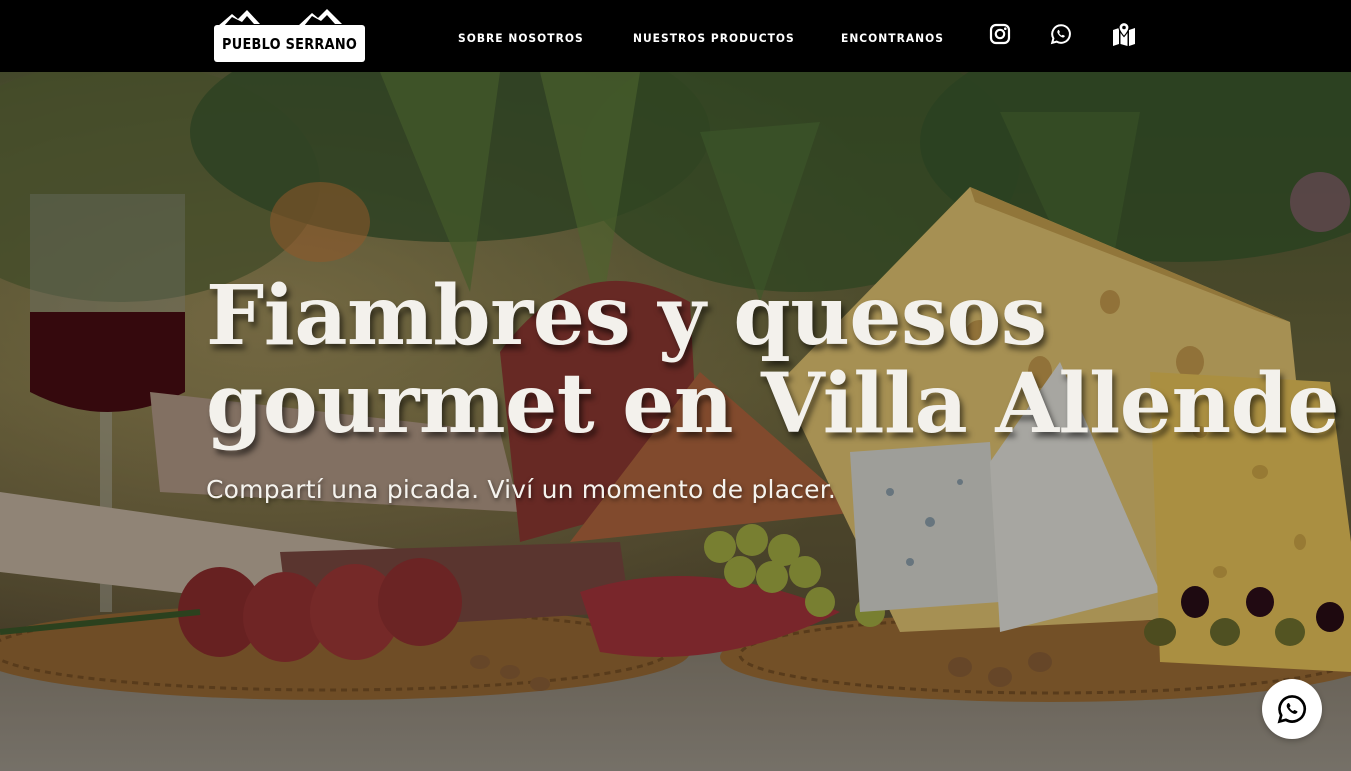  I want to click on logo-badge: PUEBLO SERRANO, so click(289, 43).